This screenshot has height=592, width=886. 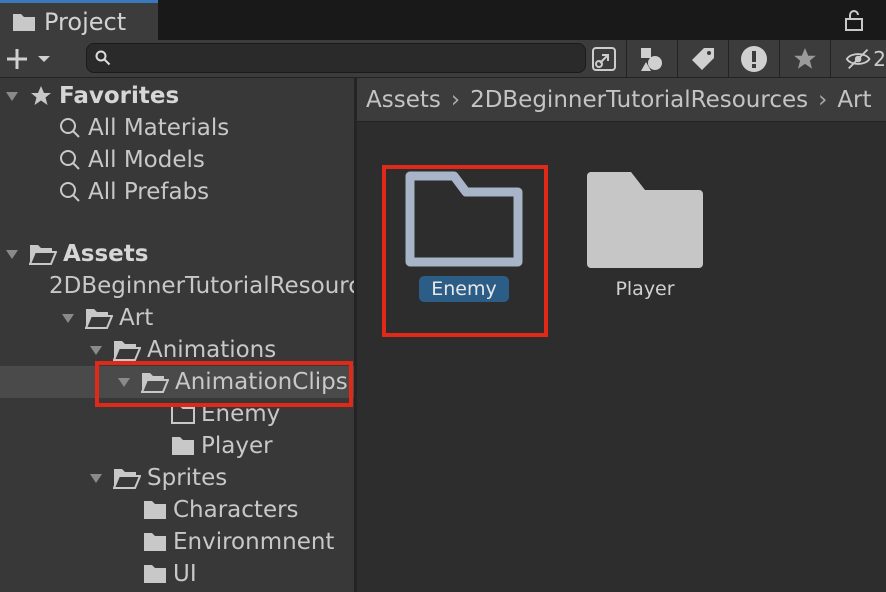 I want to click on tree-label: Player, so click(x=237, y=446).